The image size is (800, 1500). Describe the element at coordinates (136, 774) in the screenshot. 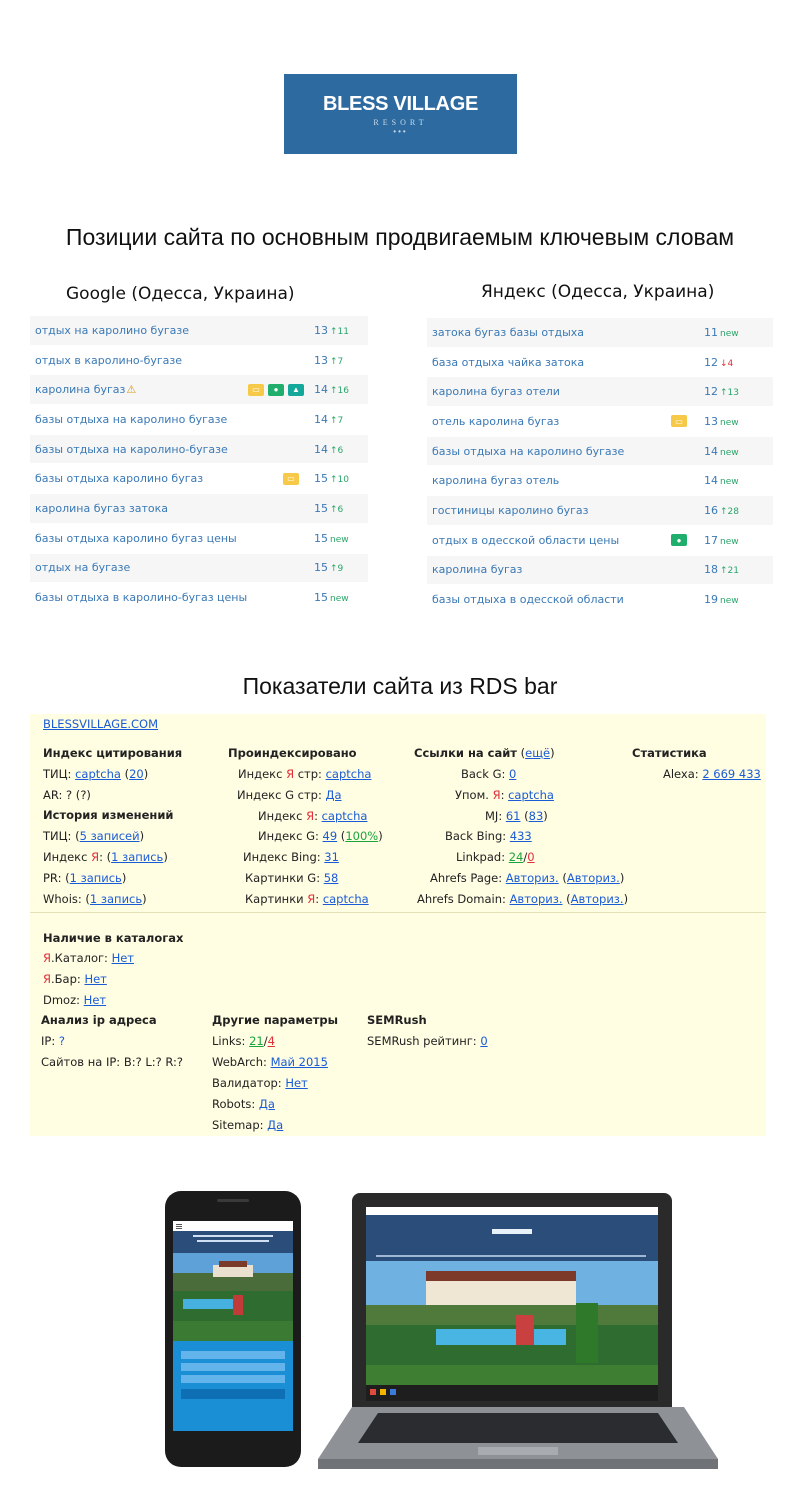

I see `tic-value-link: 20` at that location.